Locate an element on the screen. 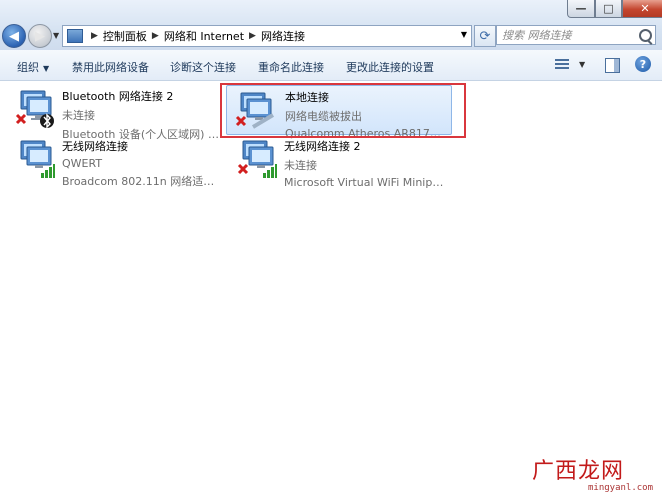 This screenshot has width=662, height=497. breadcrumb-network-internet: 网络和 Internet is located at coordinates (204, 36).